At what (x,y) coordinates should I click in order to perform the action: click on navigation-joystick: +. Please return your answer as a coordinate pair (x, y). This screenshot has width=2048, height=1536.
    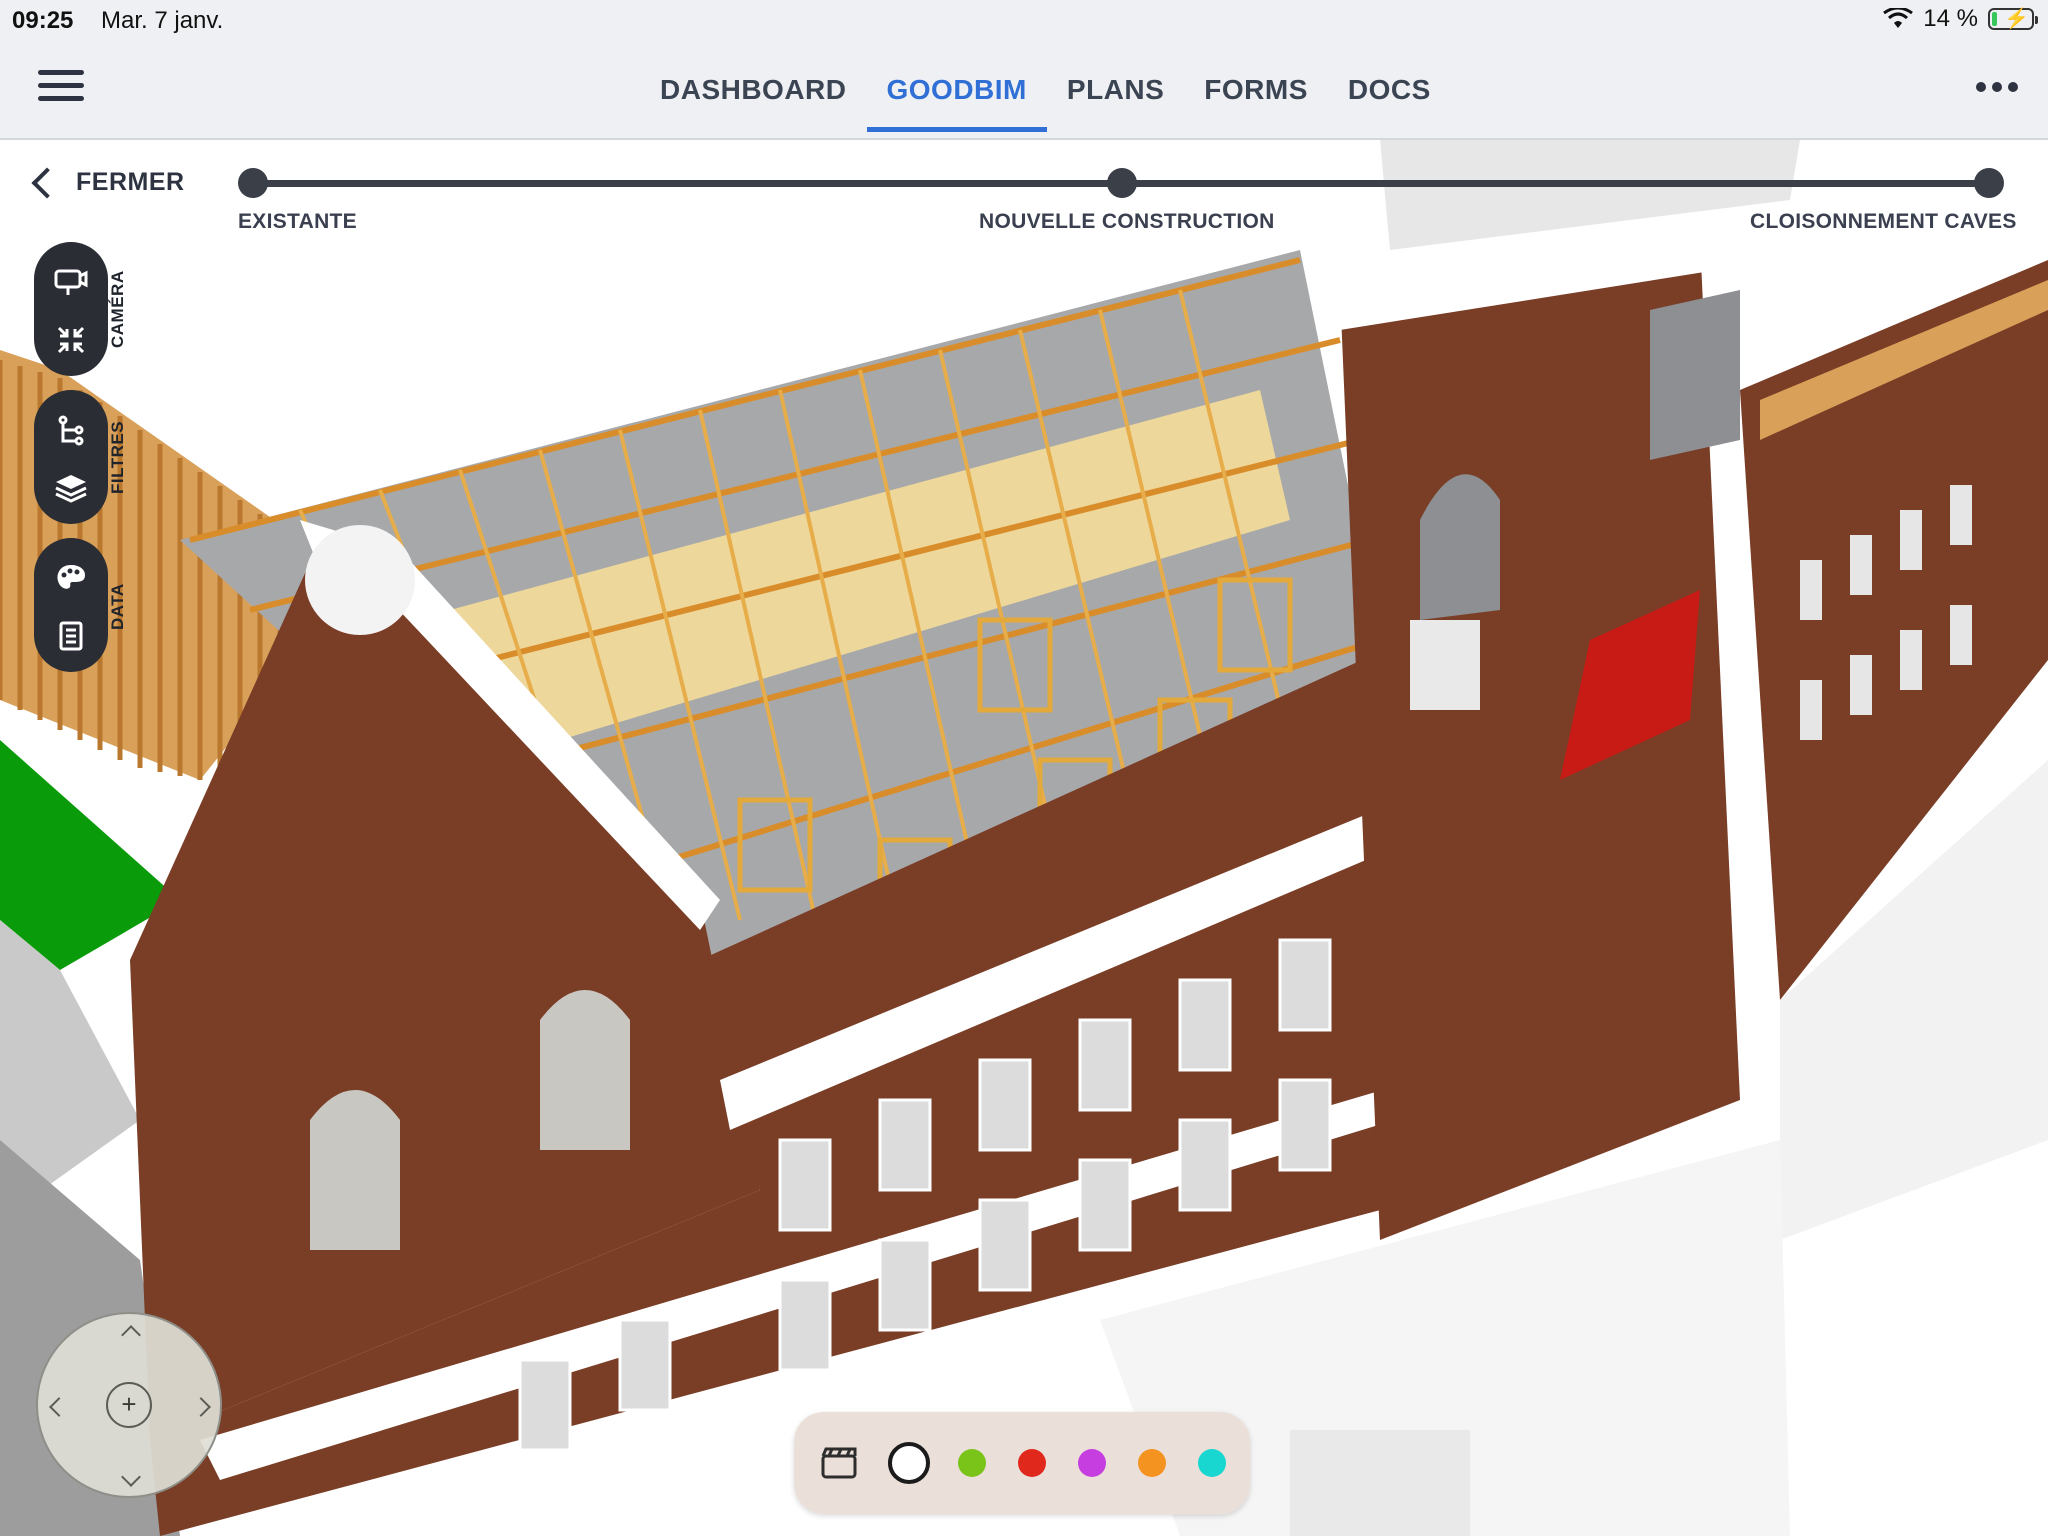
    Looking at the image, I should click on (129, 1405).